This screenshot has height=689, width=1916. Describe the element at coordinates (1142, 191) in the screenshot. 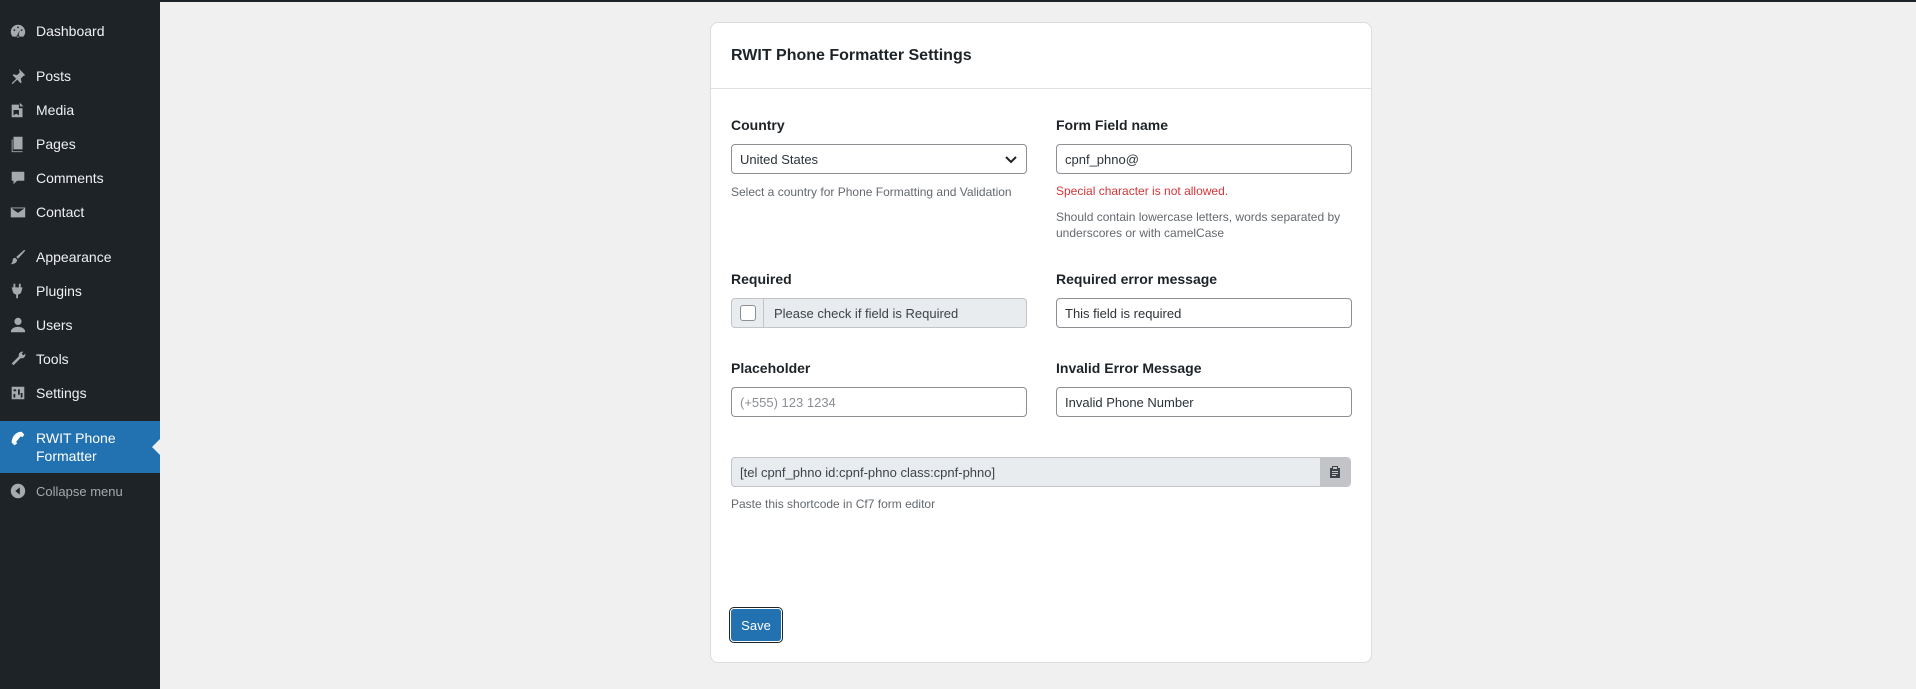

I see `field-name-error: Special character is not allowed.` at that location.